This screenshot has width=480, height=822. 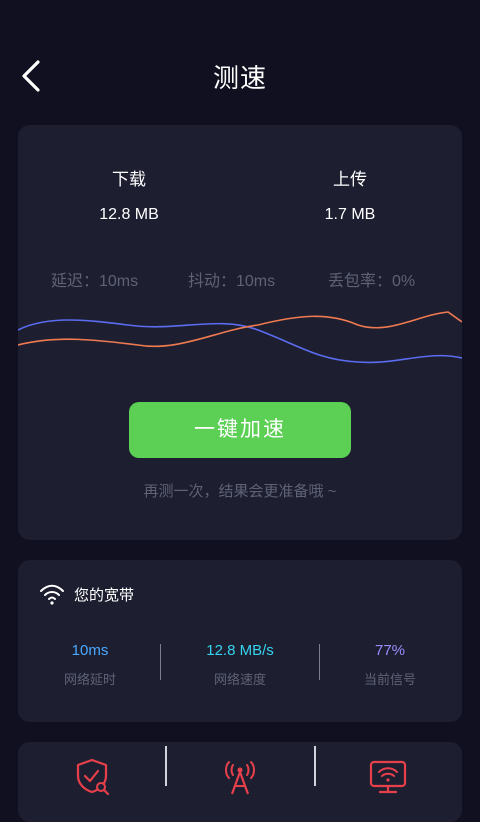 I want to click on packet-loss-metric: 丢包率：0%, so click(x=372, y=281).